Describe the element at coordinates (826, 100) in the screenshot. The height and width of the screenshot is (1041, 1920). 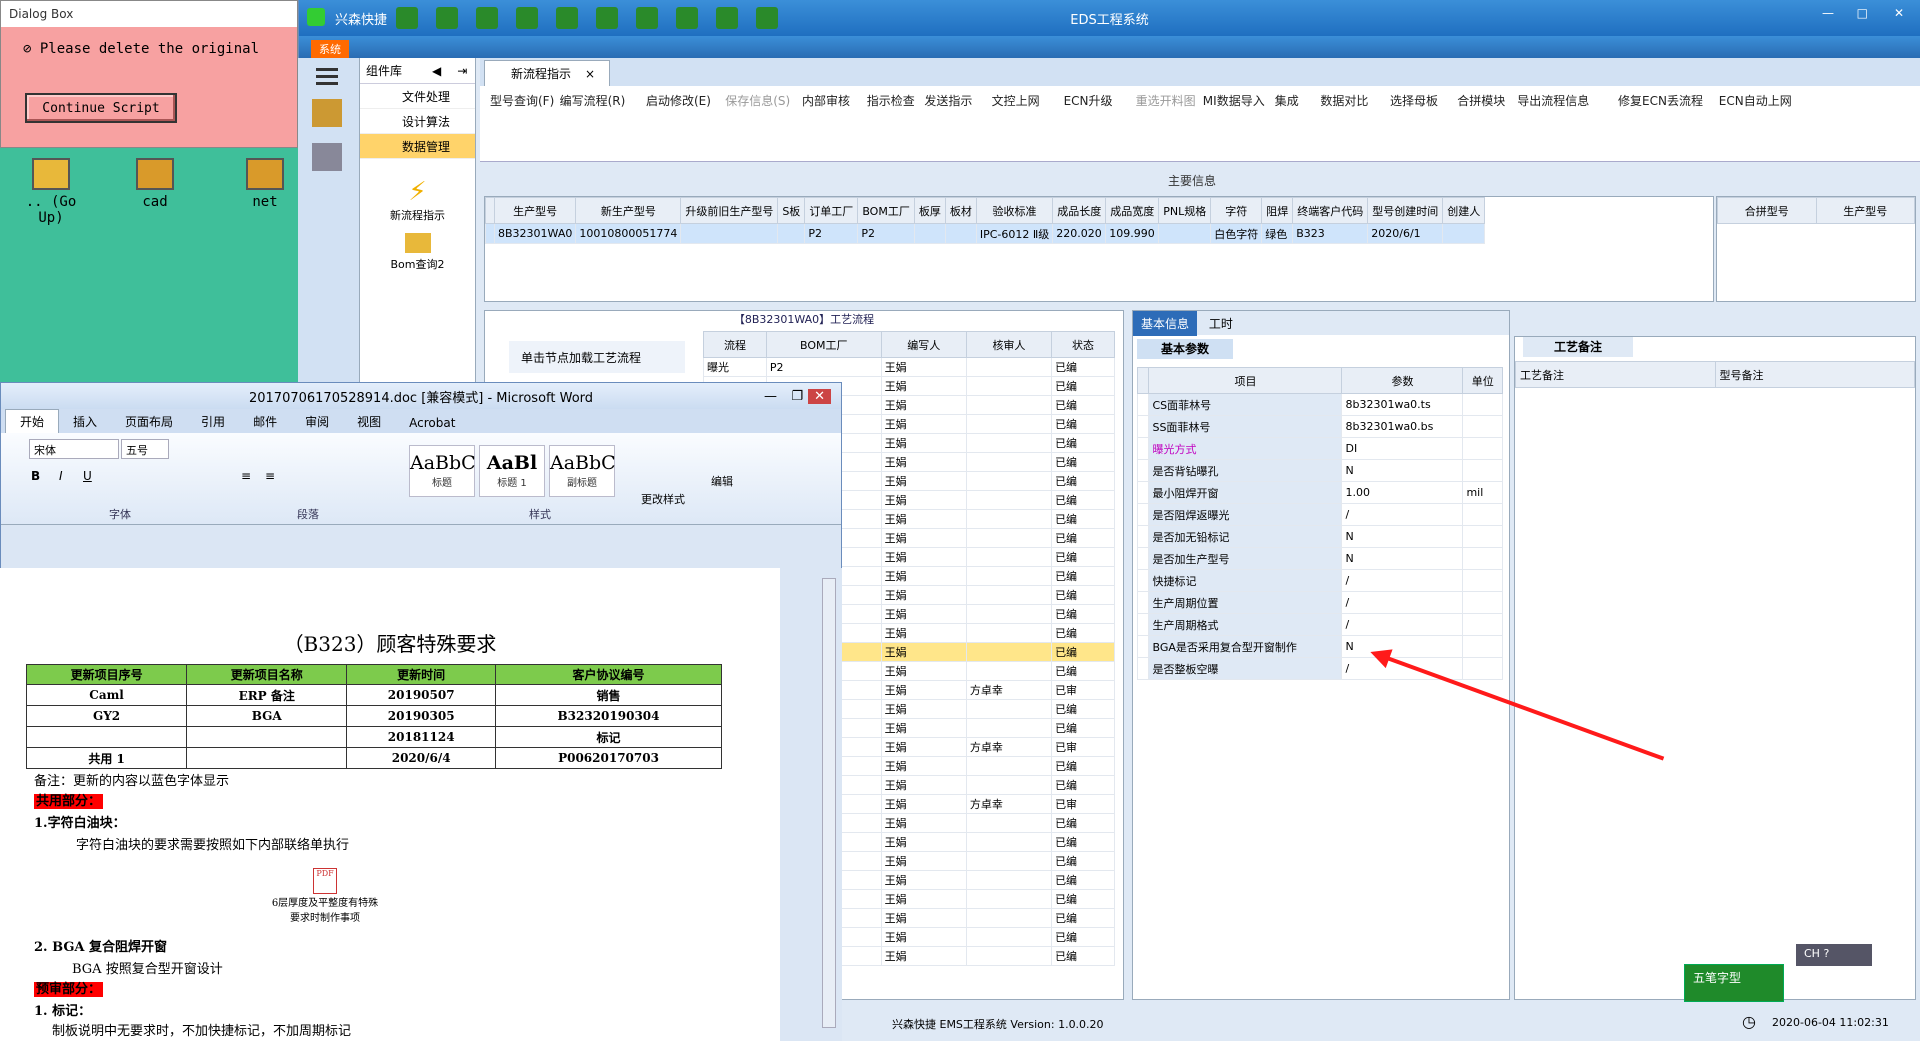
I see `toolbar-button: 内部审核` at that location.